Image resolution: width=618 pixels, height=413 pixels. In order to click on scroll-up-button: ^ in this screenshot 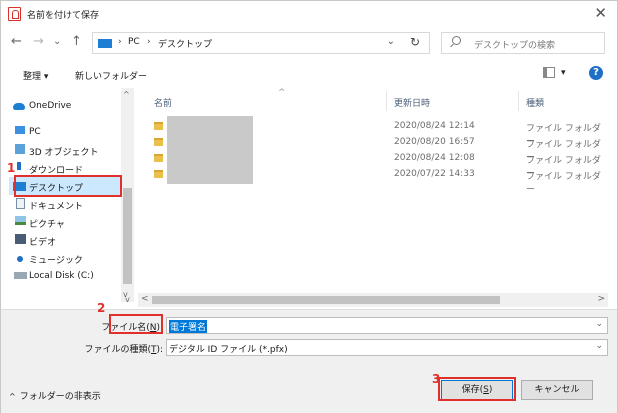, I will do `click(126, 94)`.